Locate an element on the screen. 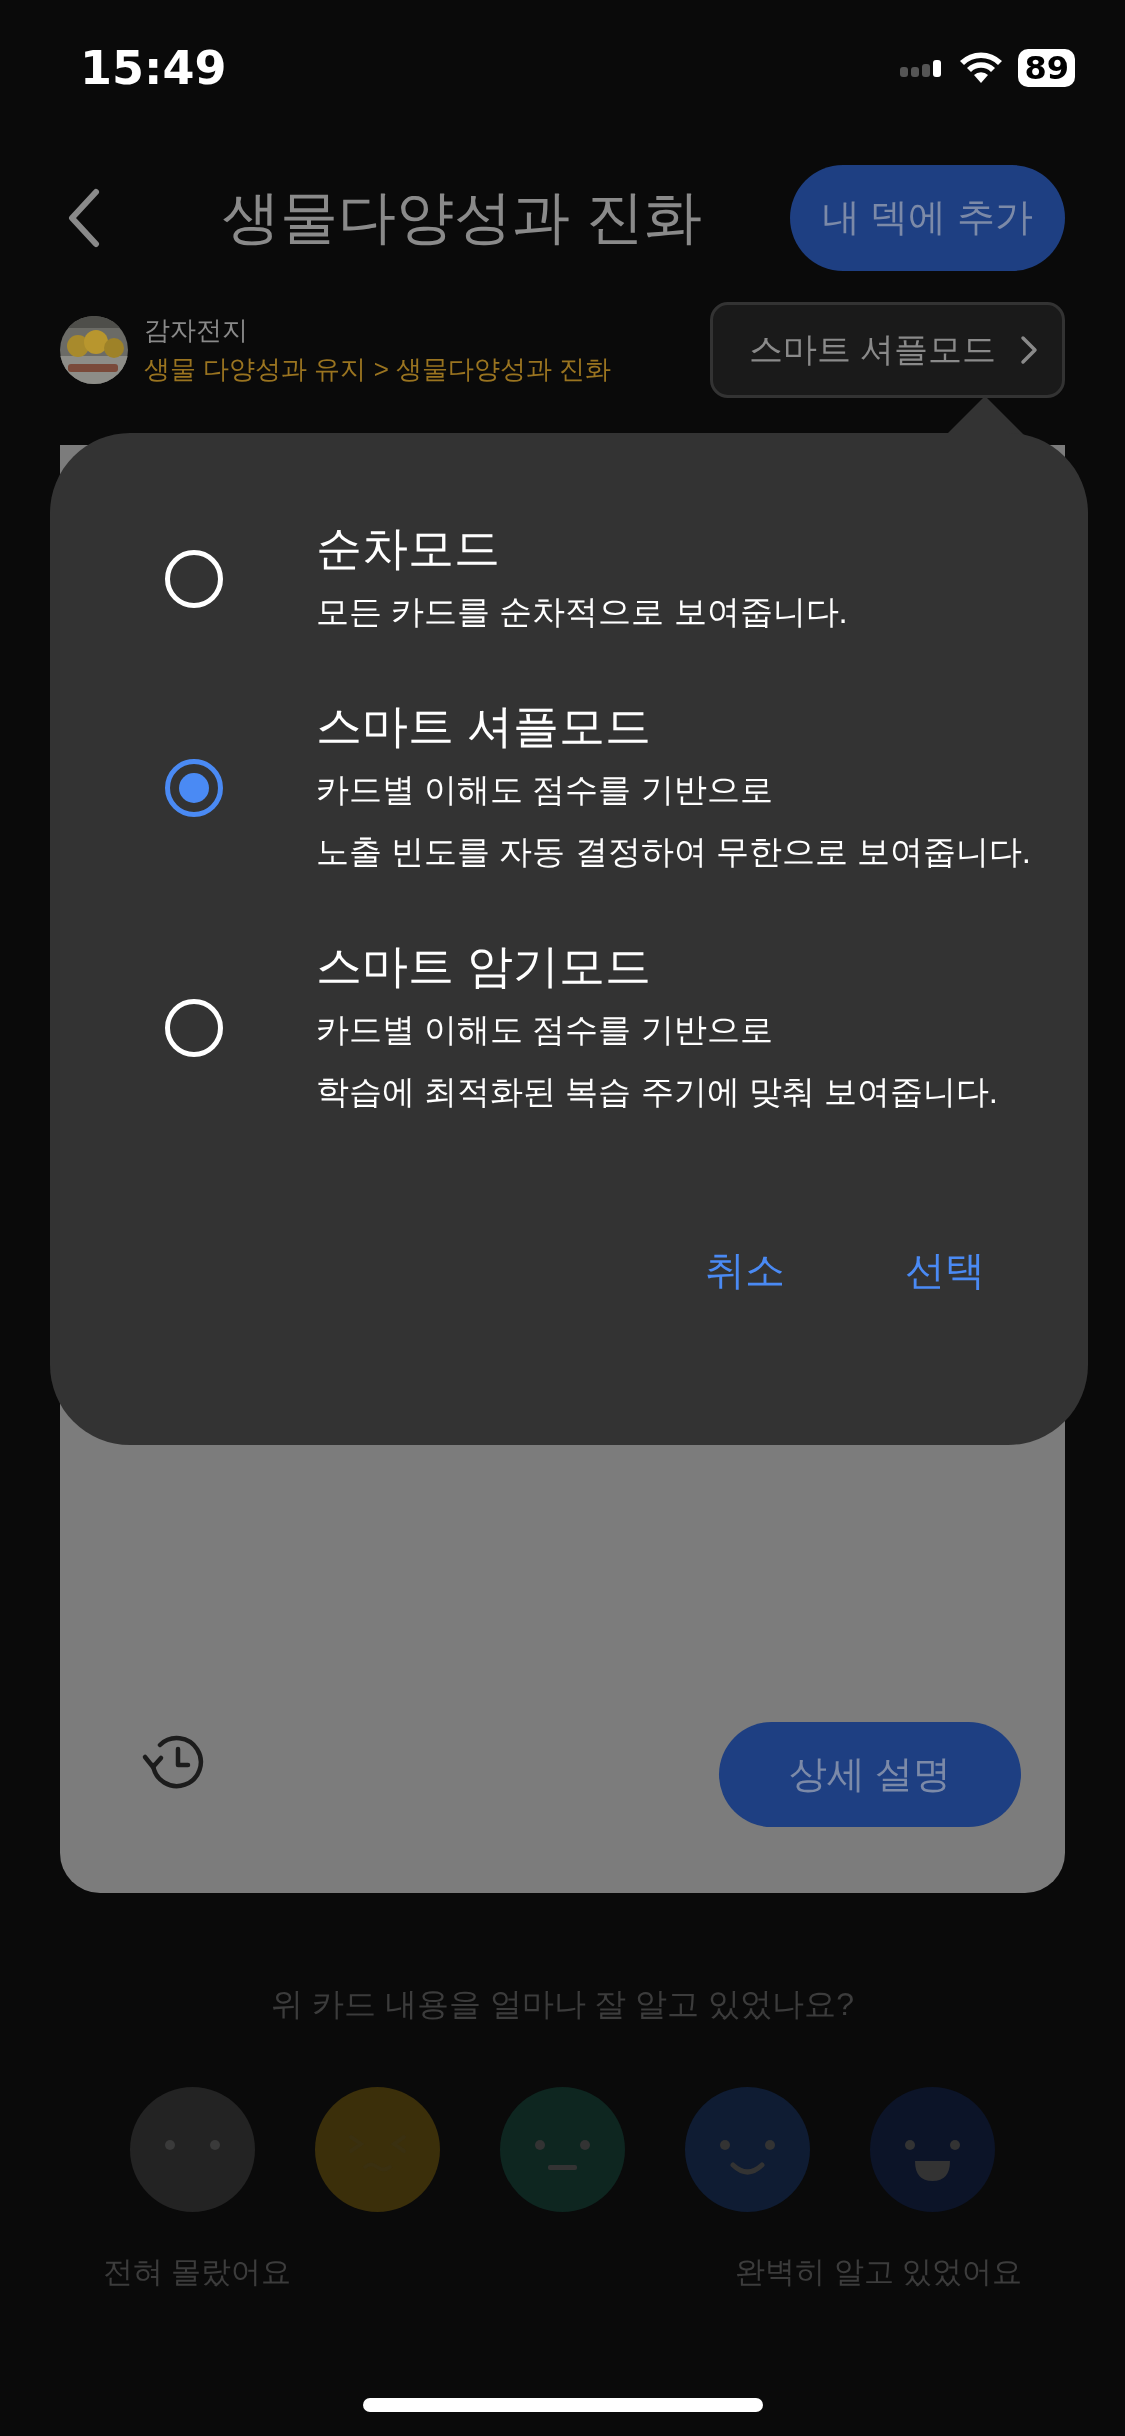 The image size is (1125, 2436). wifi-icon is located at coordinates (981, 67).